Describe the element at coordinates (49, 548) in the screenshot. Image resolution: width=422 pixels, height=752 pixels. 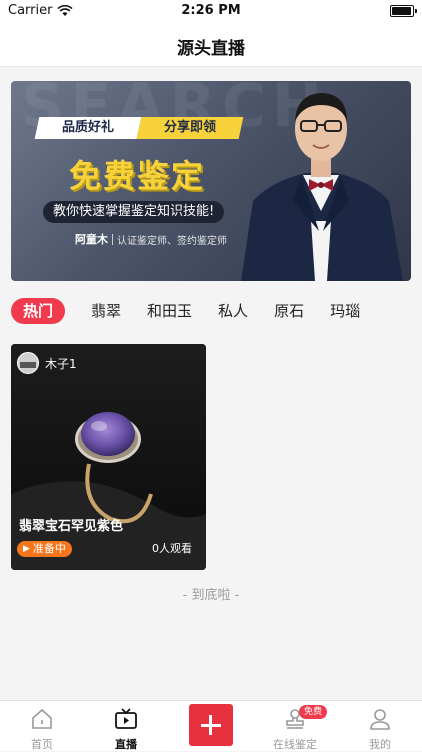
I see `status-label: 准备中` at that location.